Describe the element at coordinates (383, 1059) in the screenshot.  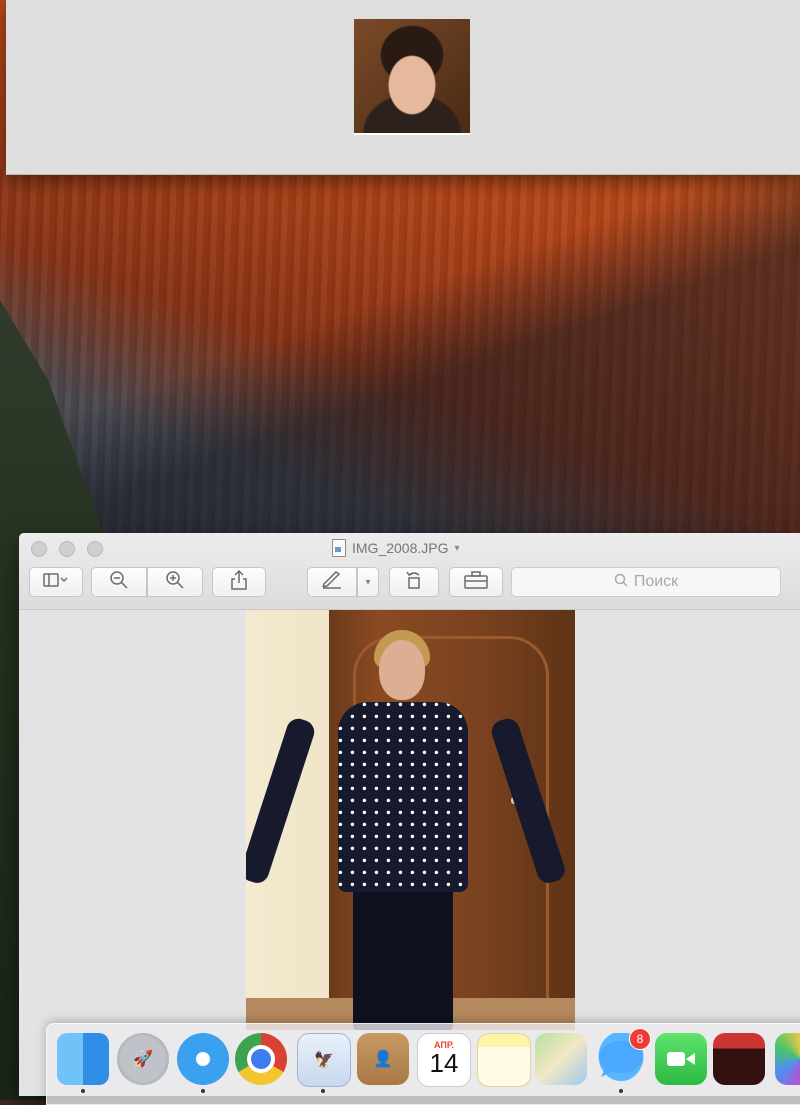
I see `contacts-icon: 👤` at that location.